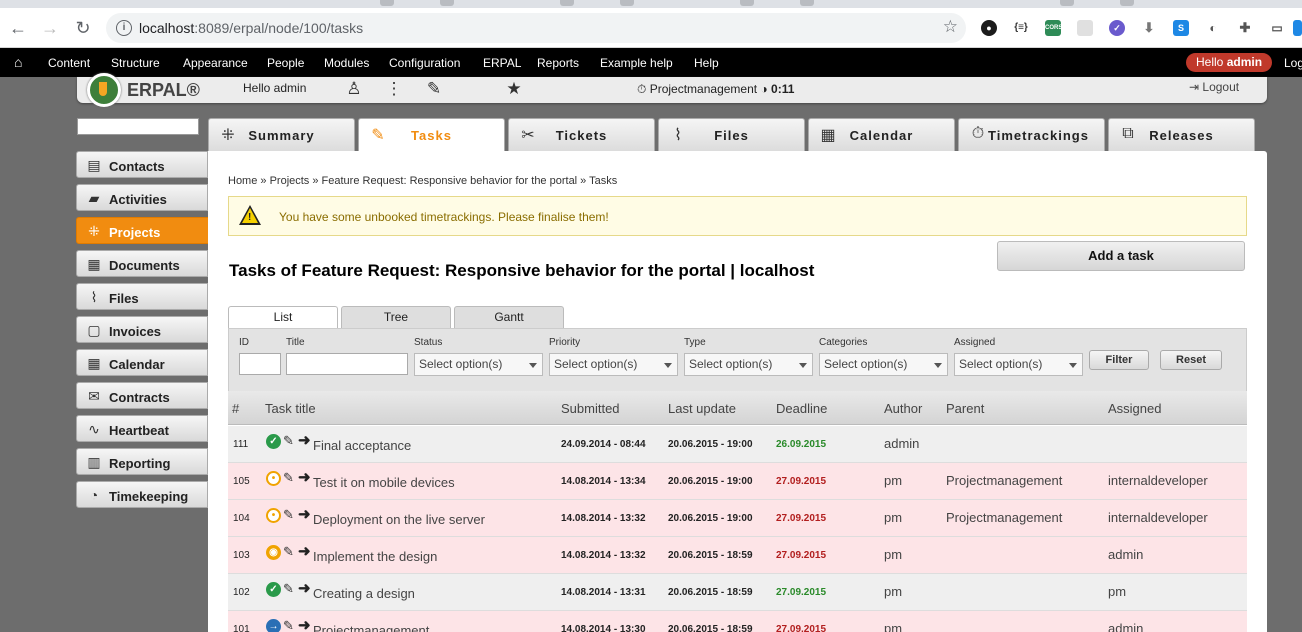 The image size is (1302, 632). Describe the element at coordinates (142, 428) in the screenshot. I see `sidebar-item-heartbeat: ∿ Heartbeat` at that location.